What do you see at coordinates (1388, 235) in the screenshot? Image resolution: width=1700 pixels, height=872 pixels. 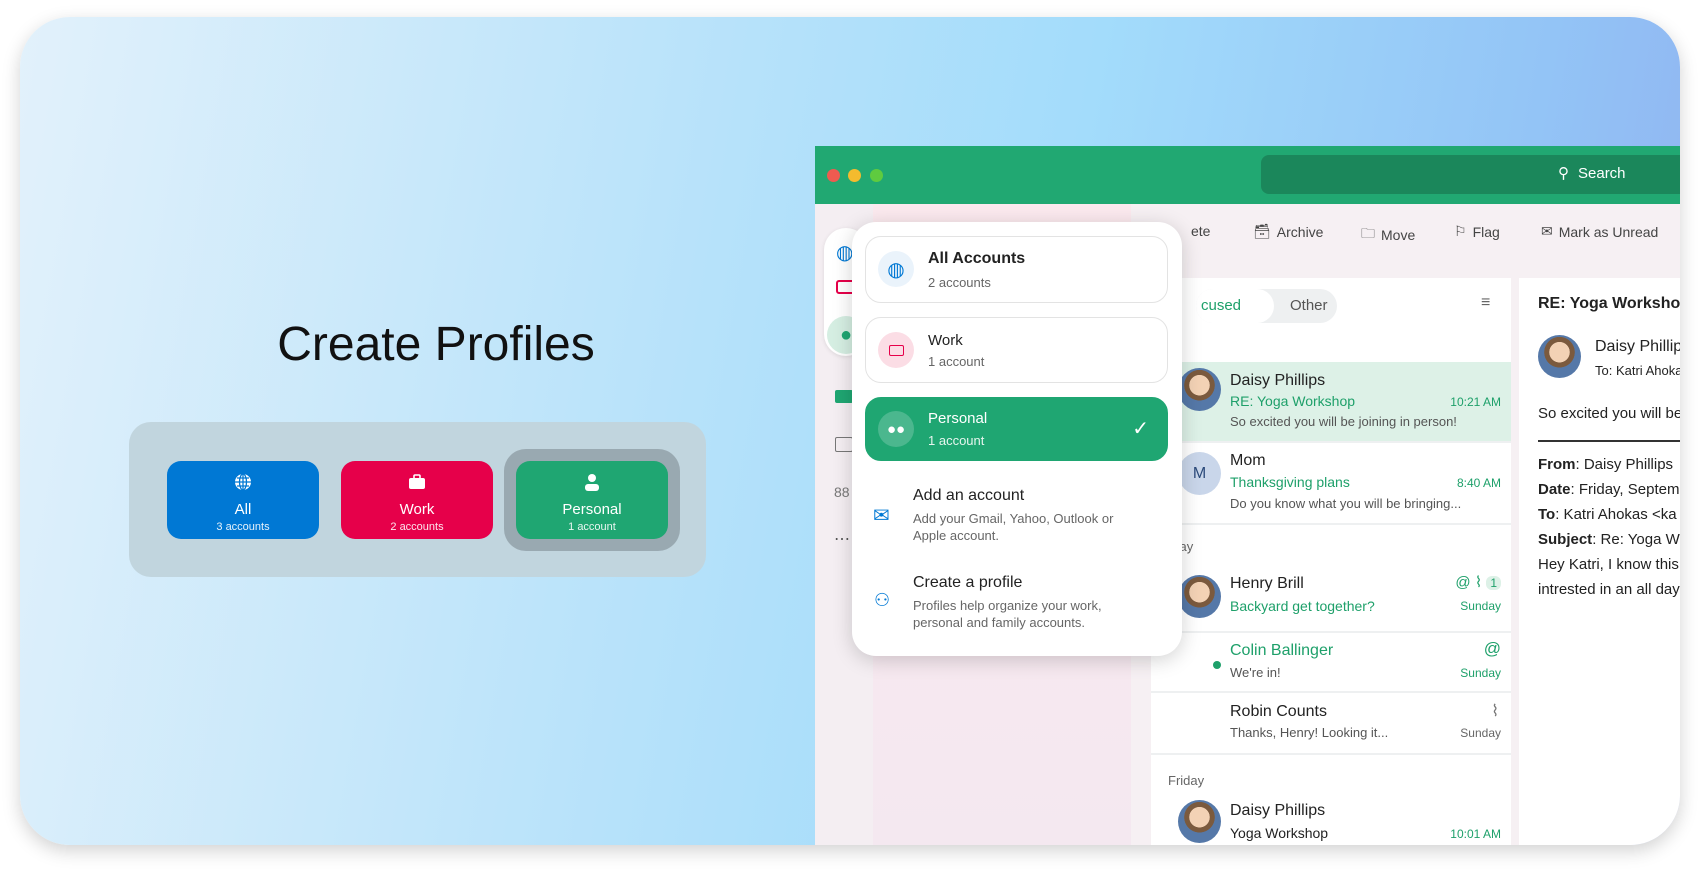 I see `toolbar-move: 🗀 Move` at bounding box center [1388, 235].